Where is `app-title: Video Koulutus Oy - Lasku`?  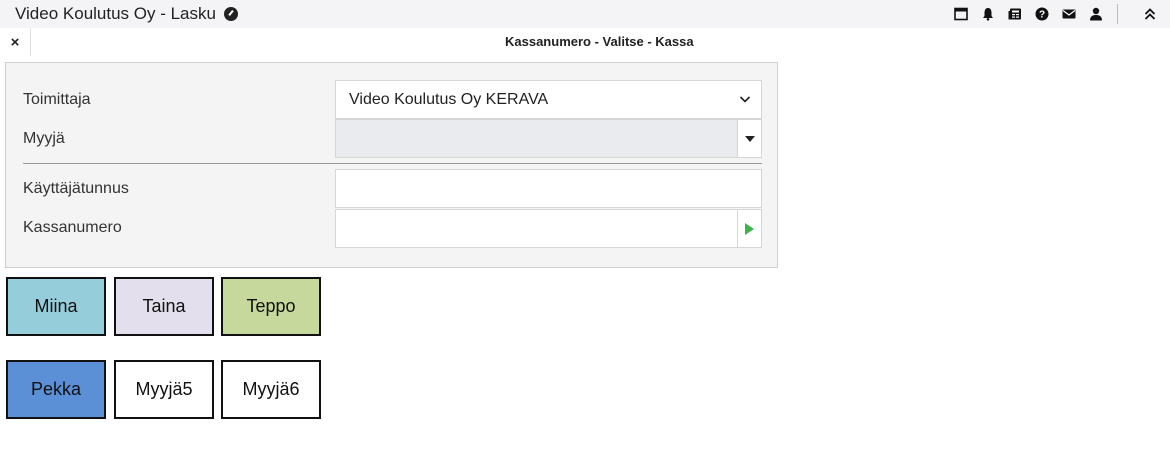
app-title: Video Koulutus Oy - Lasku is located at coordinates (115, 13).